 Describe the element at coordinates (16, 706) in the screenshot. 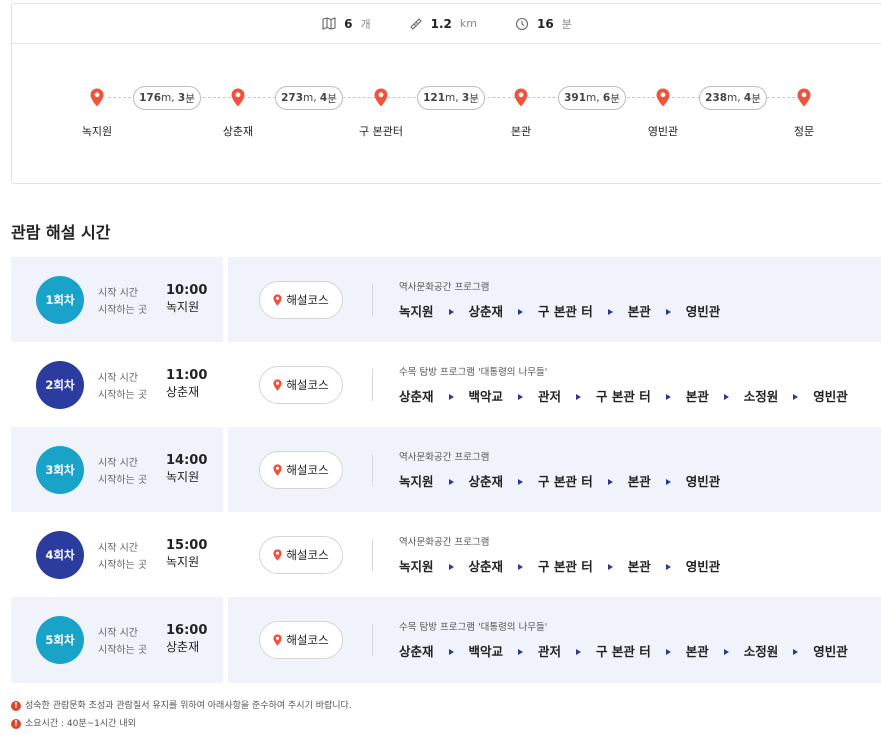

I see `exclamation-icon: !` at that location.